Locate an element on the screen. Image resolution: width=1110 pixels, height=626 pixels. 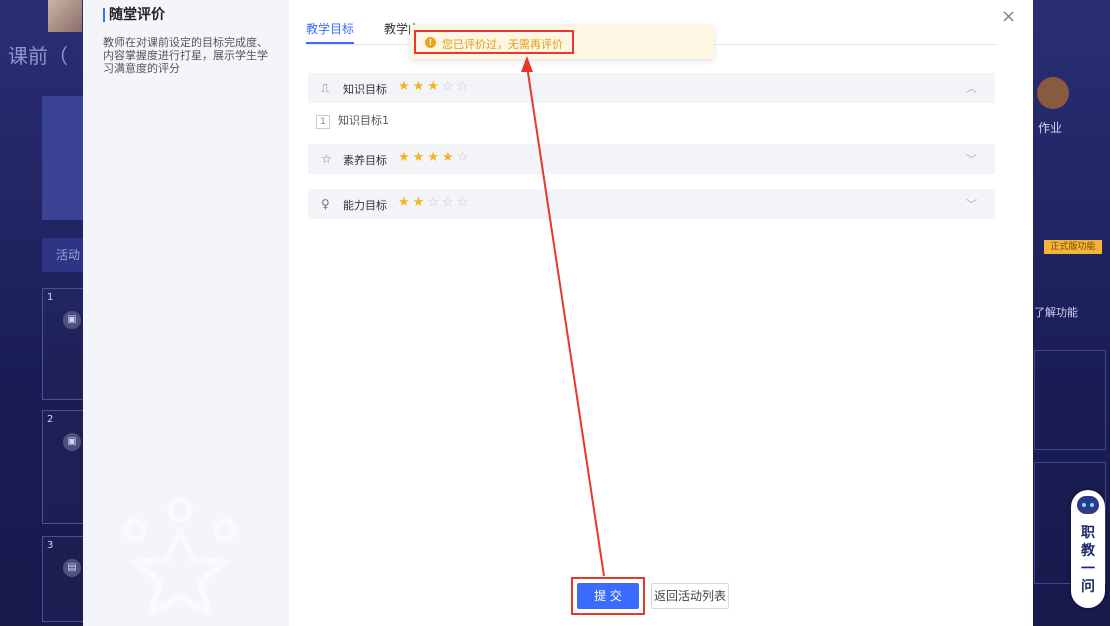
book-icon: ⎍ is located at coordinates (325, 88).